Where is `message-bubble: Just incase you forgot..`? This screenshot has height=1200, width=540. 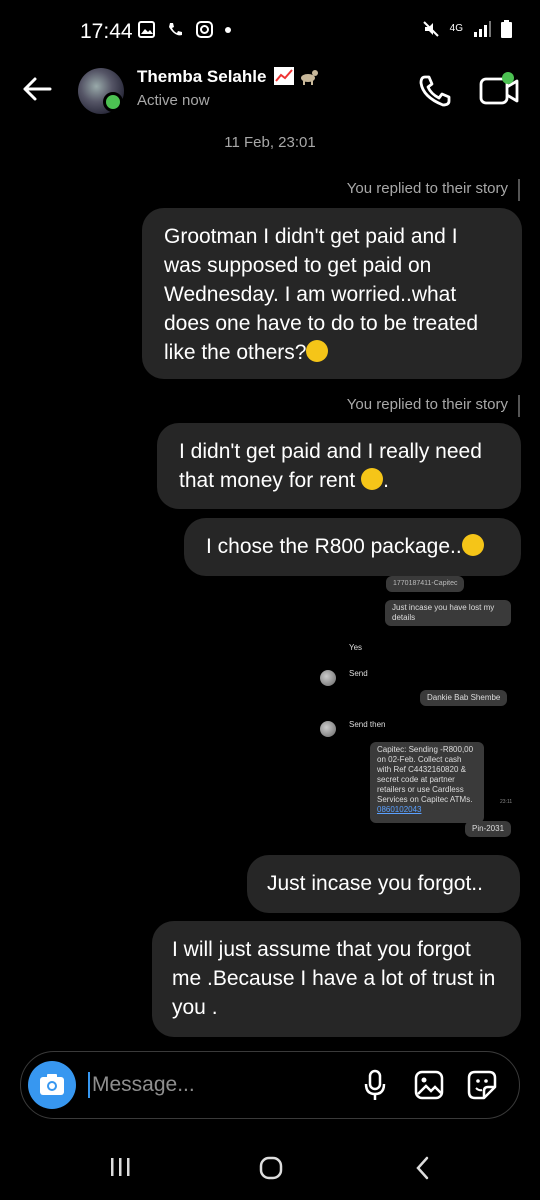 message-bubble: Just incase you forgot.. is located at coordinates (383, 884).